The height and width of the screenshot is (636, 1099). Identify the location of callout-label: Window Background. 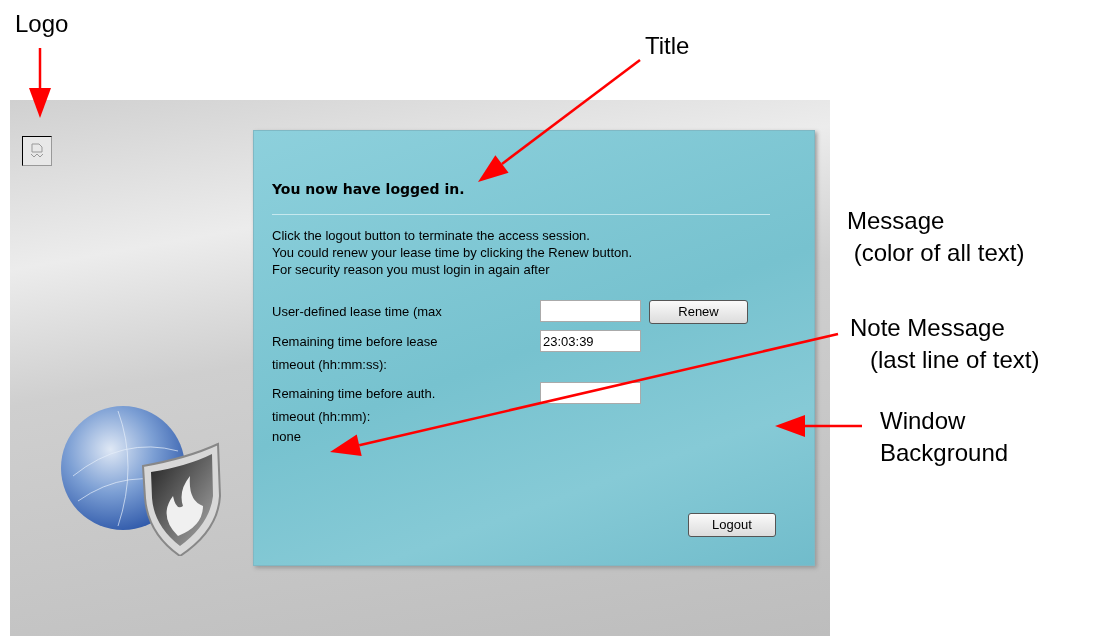
(944, 437).